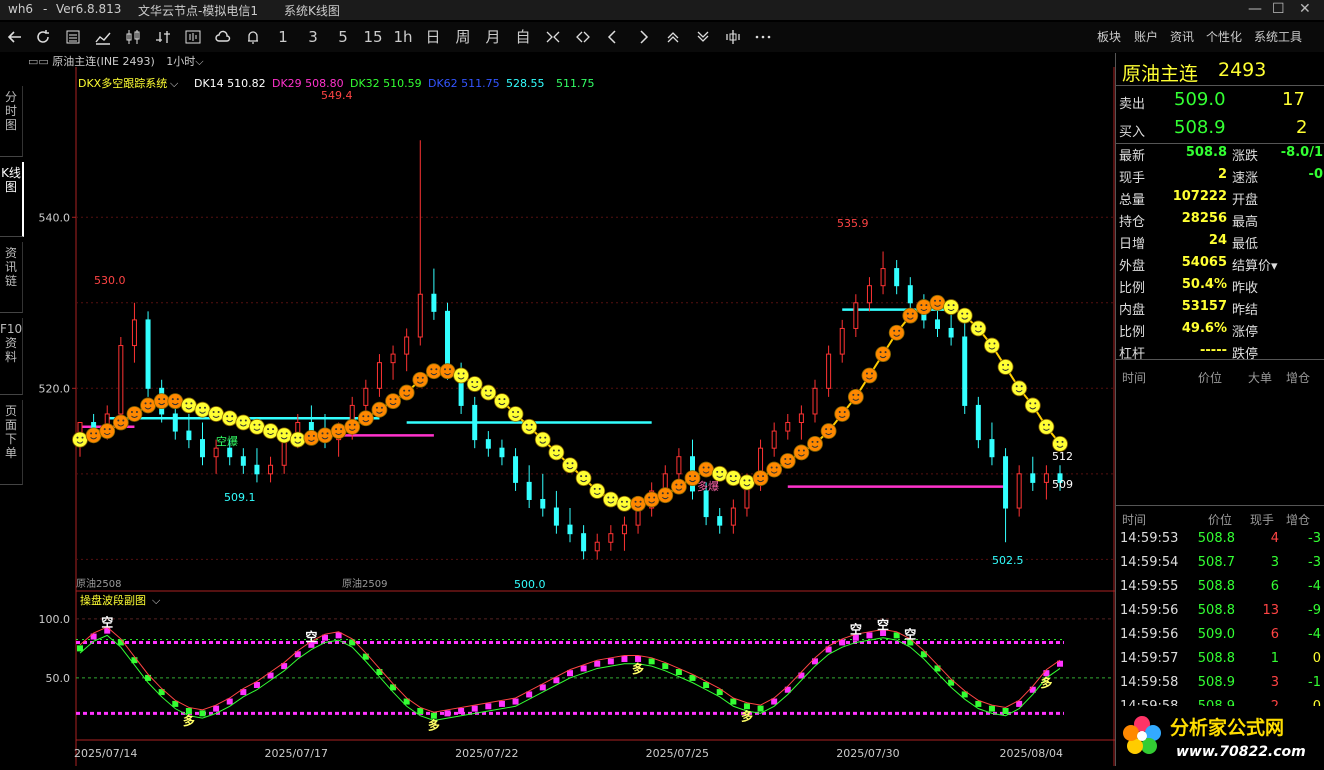 The width and height of the screenshot is (1324, 770). I want to click on stat-value: 54065, so click(1204, 262).